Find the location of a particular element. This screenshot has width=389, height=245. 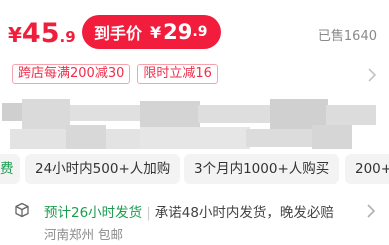

shipping-eta: 预计26小时发货 is located at coordinates (93, 213).